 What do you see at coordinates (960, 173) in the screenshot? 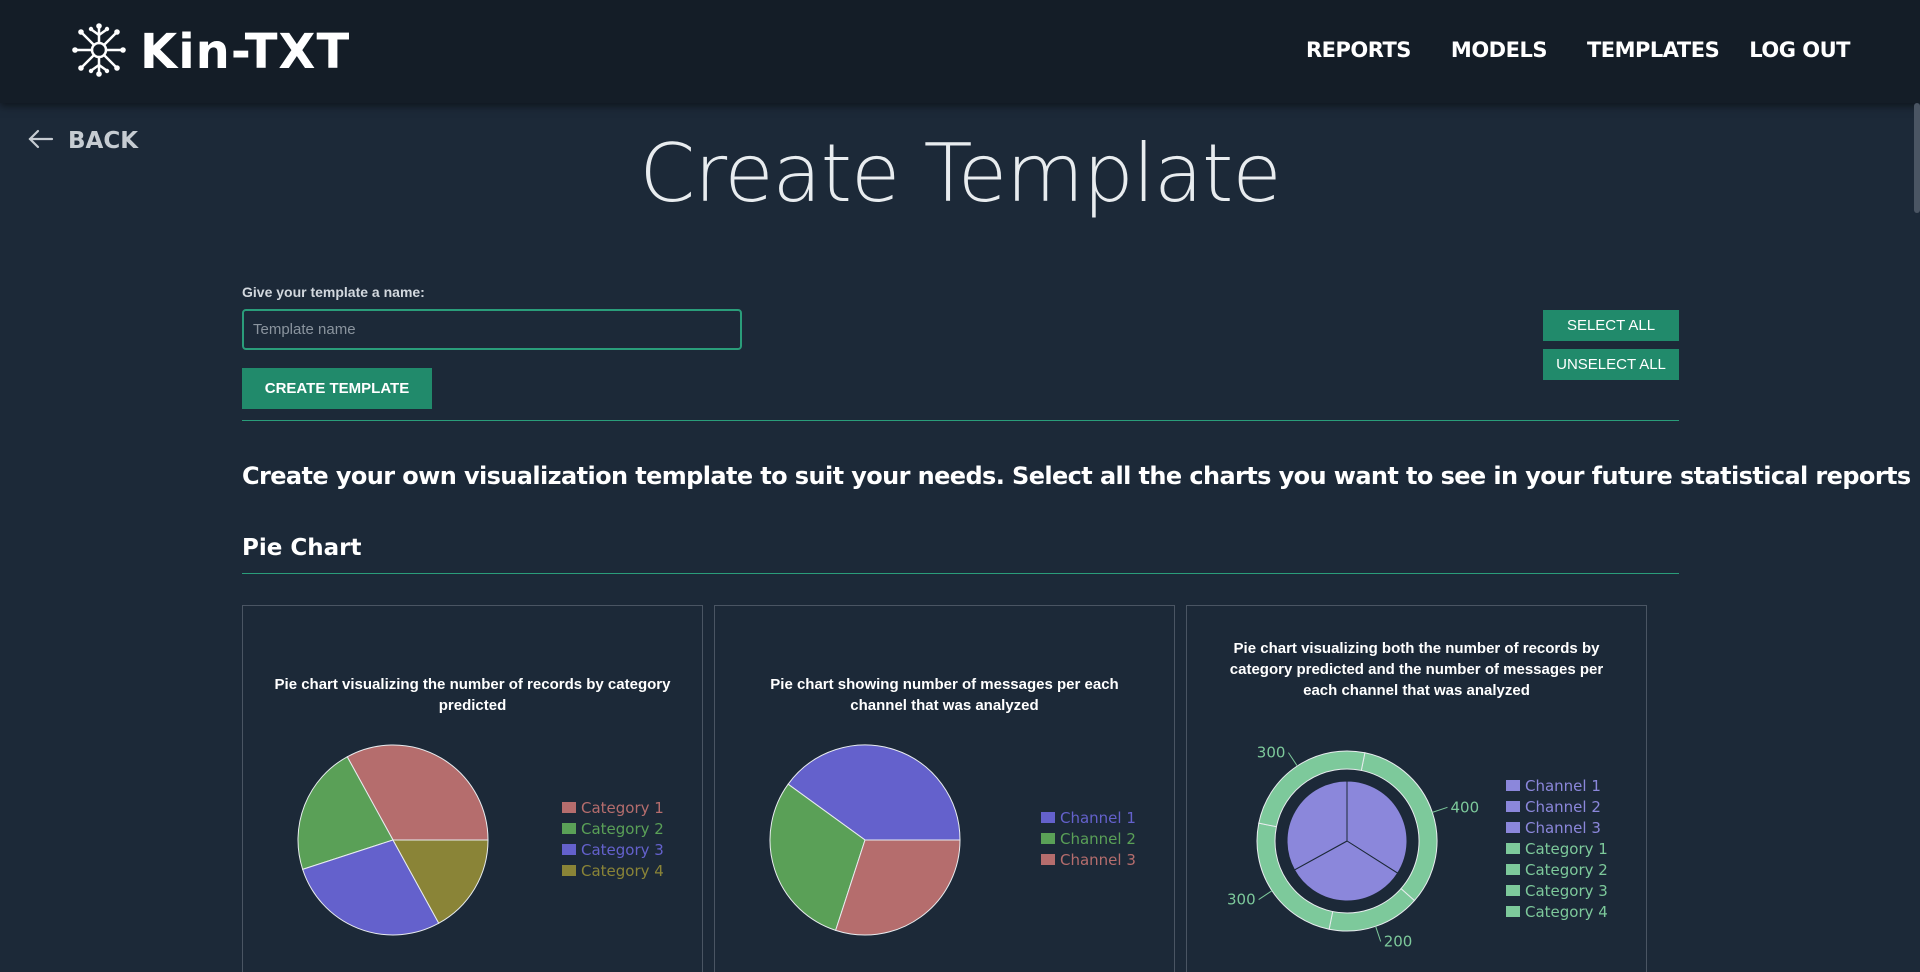
I see `page-title: Create Template` at bounding box center [960, 173].